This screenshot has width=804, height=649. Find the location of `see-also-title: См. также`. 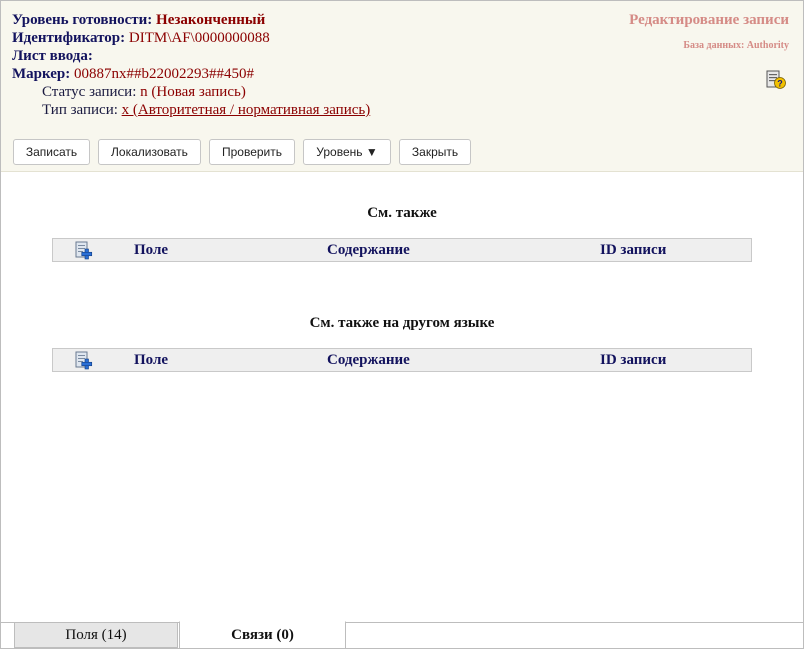

see-also-title: См. также is located at coordinates (402, 213).